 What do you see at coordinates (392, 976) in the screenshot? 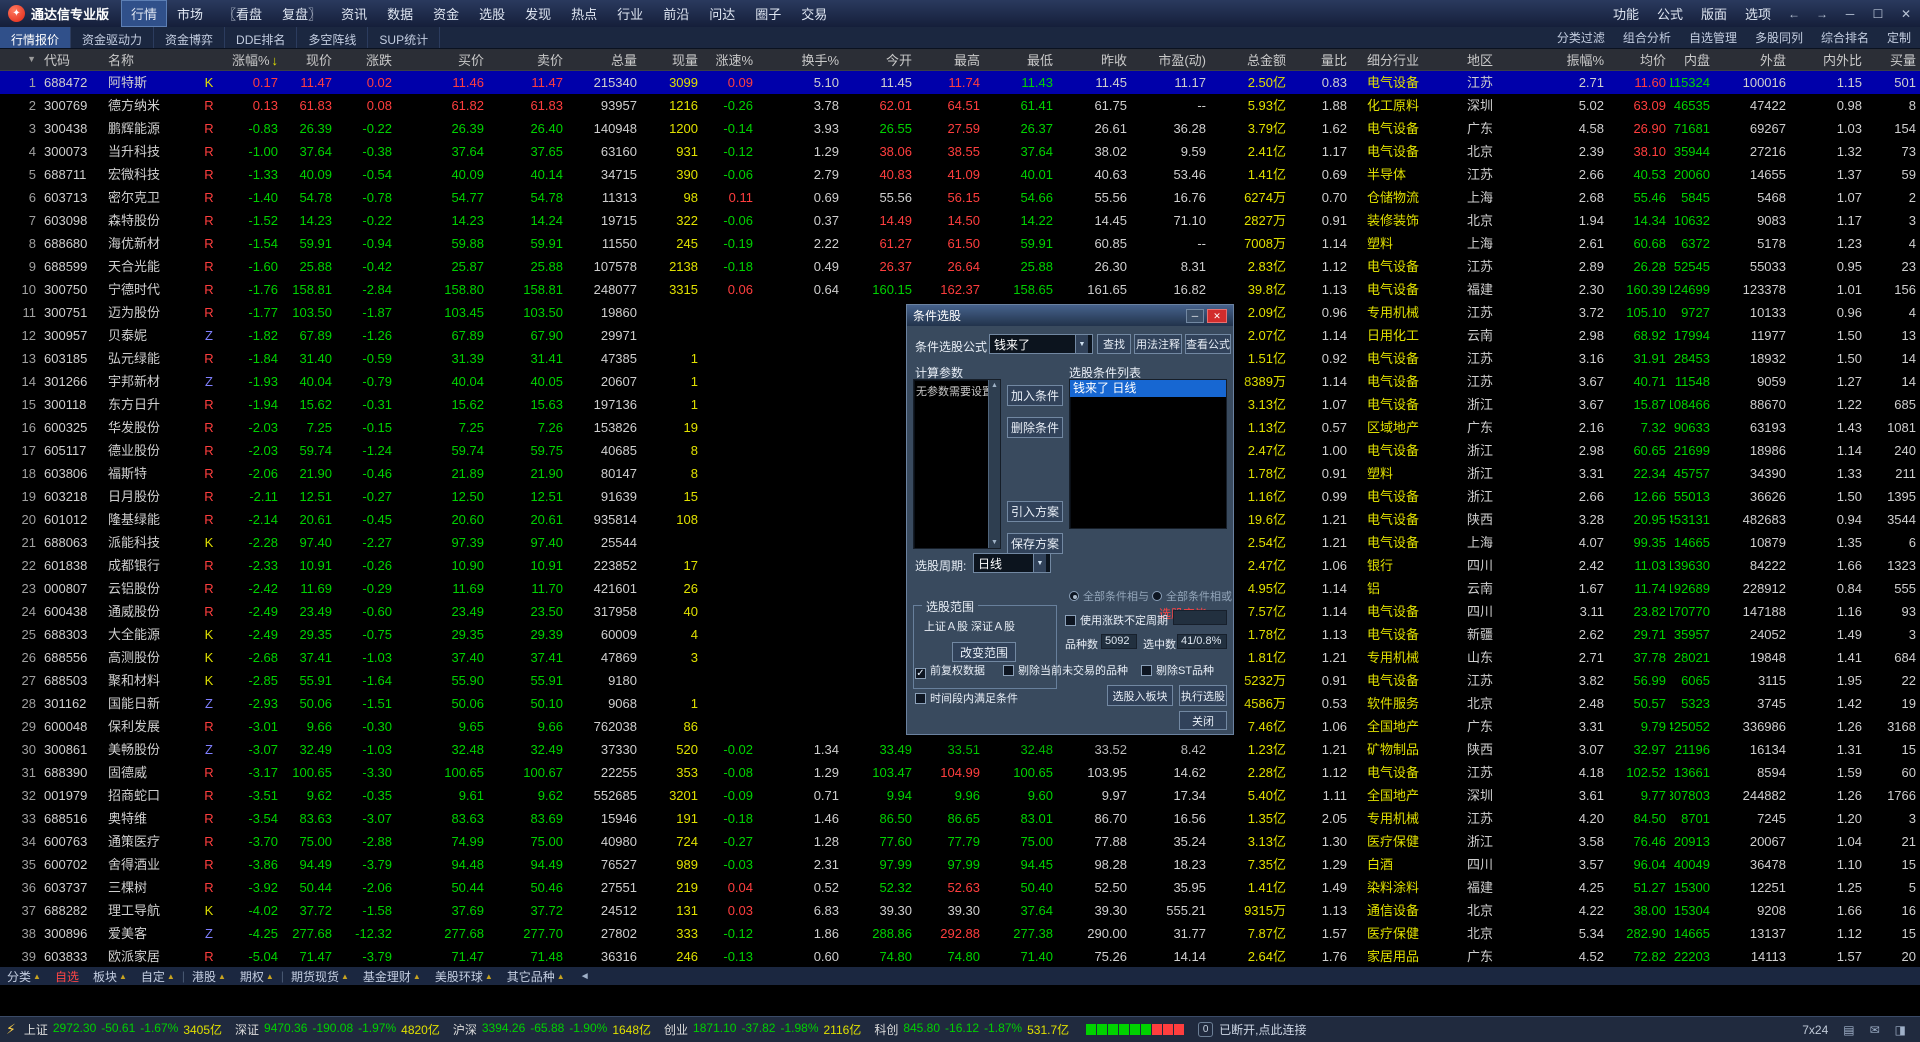
I see `bottom-tab-基金理财: 基金理财 ▲` at bounding box center [392, 976].